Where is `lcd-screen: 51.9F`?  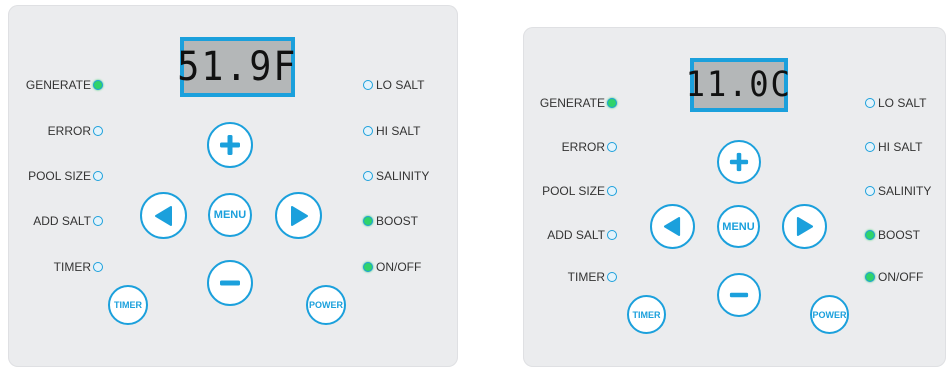 lcd-screen: 51.9F is located at coordinates (237, 67).